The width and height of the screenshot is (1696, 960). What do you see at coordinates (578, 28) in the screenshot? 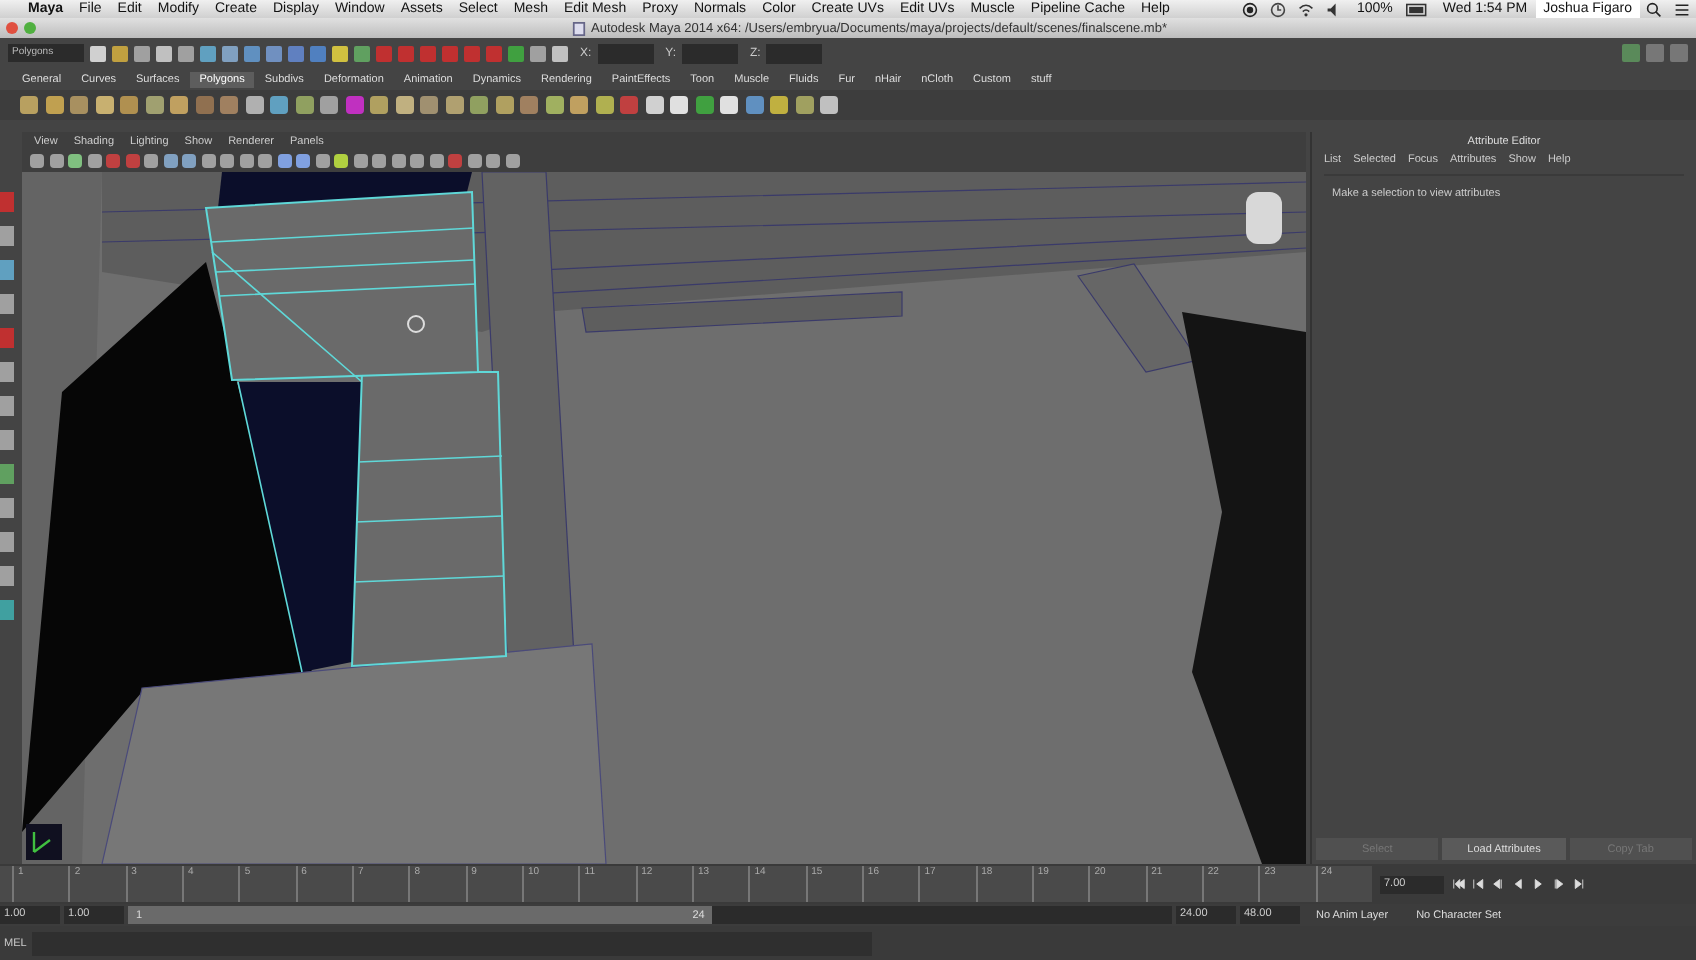
I see `document-icon` at bounding box center [578, 28].